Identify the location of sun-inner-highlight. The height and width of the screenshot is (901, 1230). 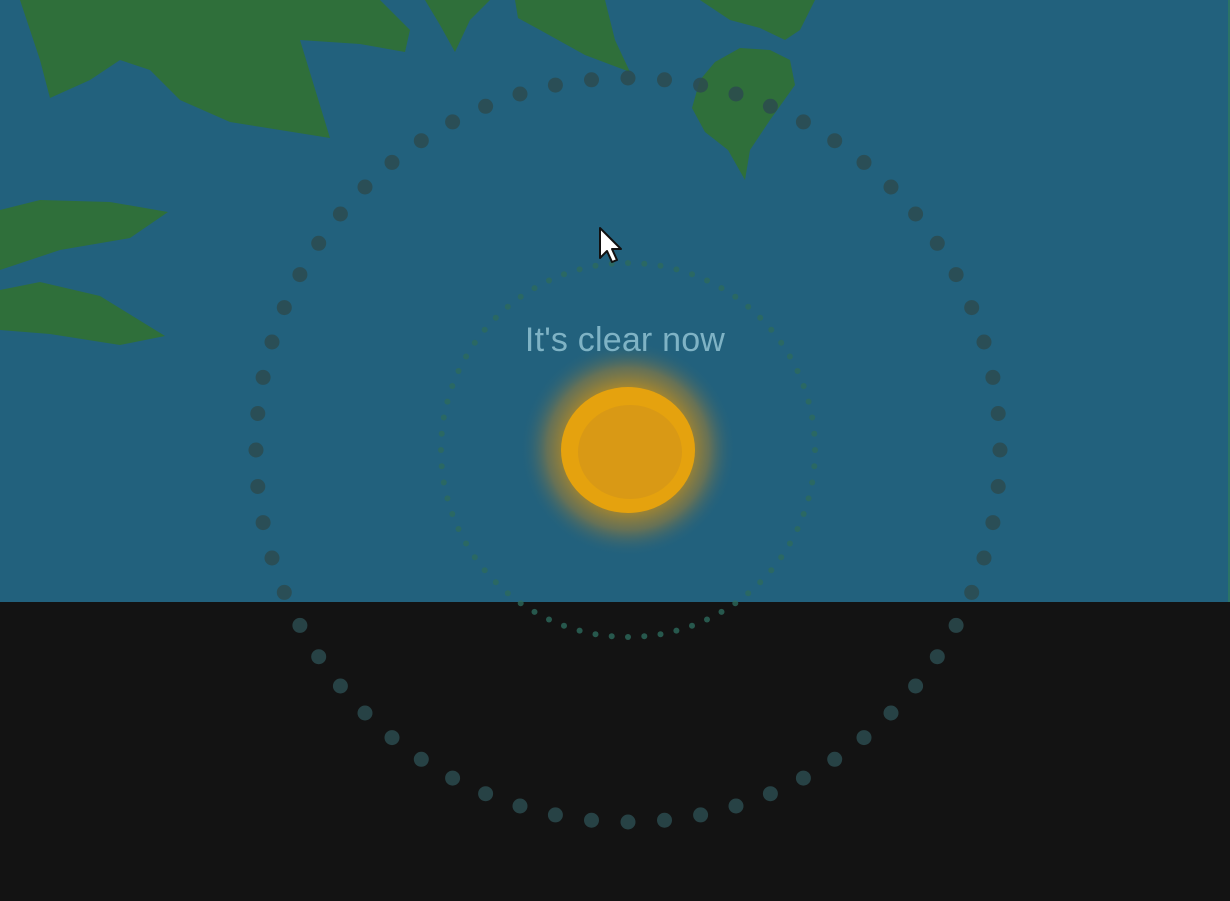
(630, 452).